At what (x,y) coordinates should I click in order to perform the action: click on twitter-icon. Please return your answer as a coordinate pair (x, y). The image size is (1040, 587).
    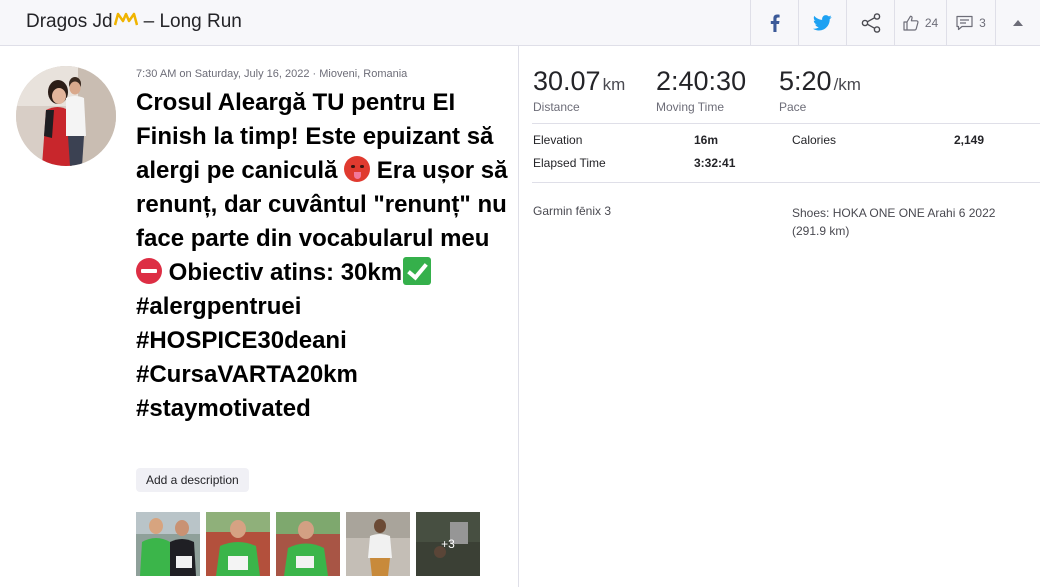
    Looking at the image, I should click on (822, 23).